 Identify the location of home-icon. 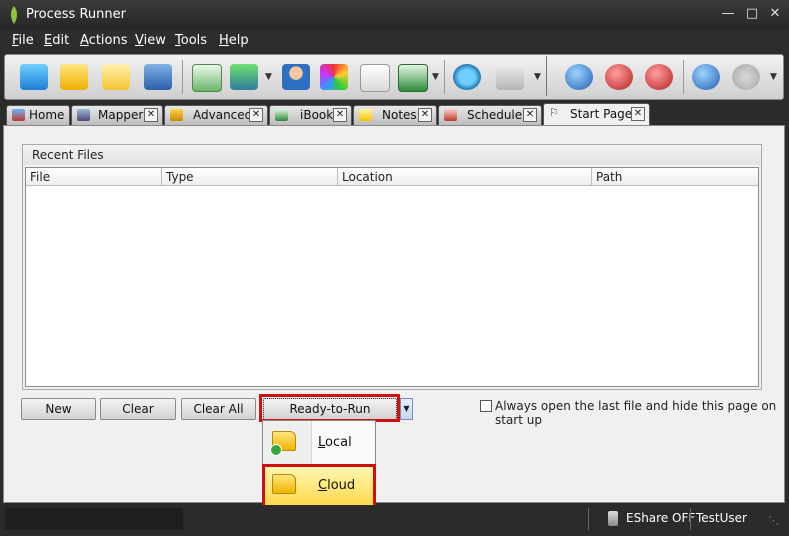
(18, 115).